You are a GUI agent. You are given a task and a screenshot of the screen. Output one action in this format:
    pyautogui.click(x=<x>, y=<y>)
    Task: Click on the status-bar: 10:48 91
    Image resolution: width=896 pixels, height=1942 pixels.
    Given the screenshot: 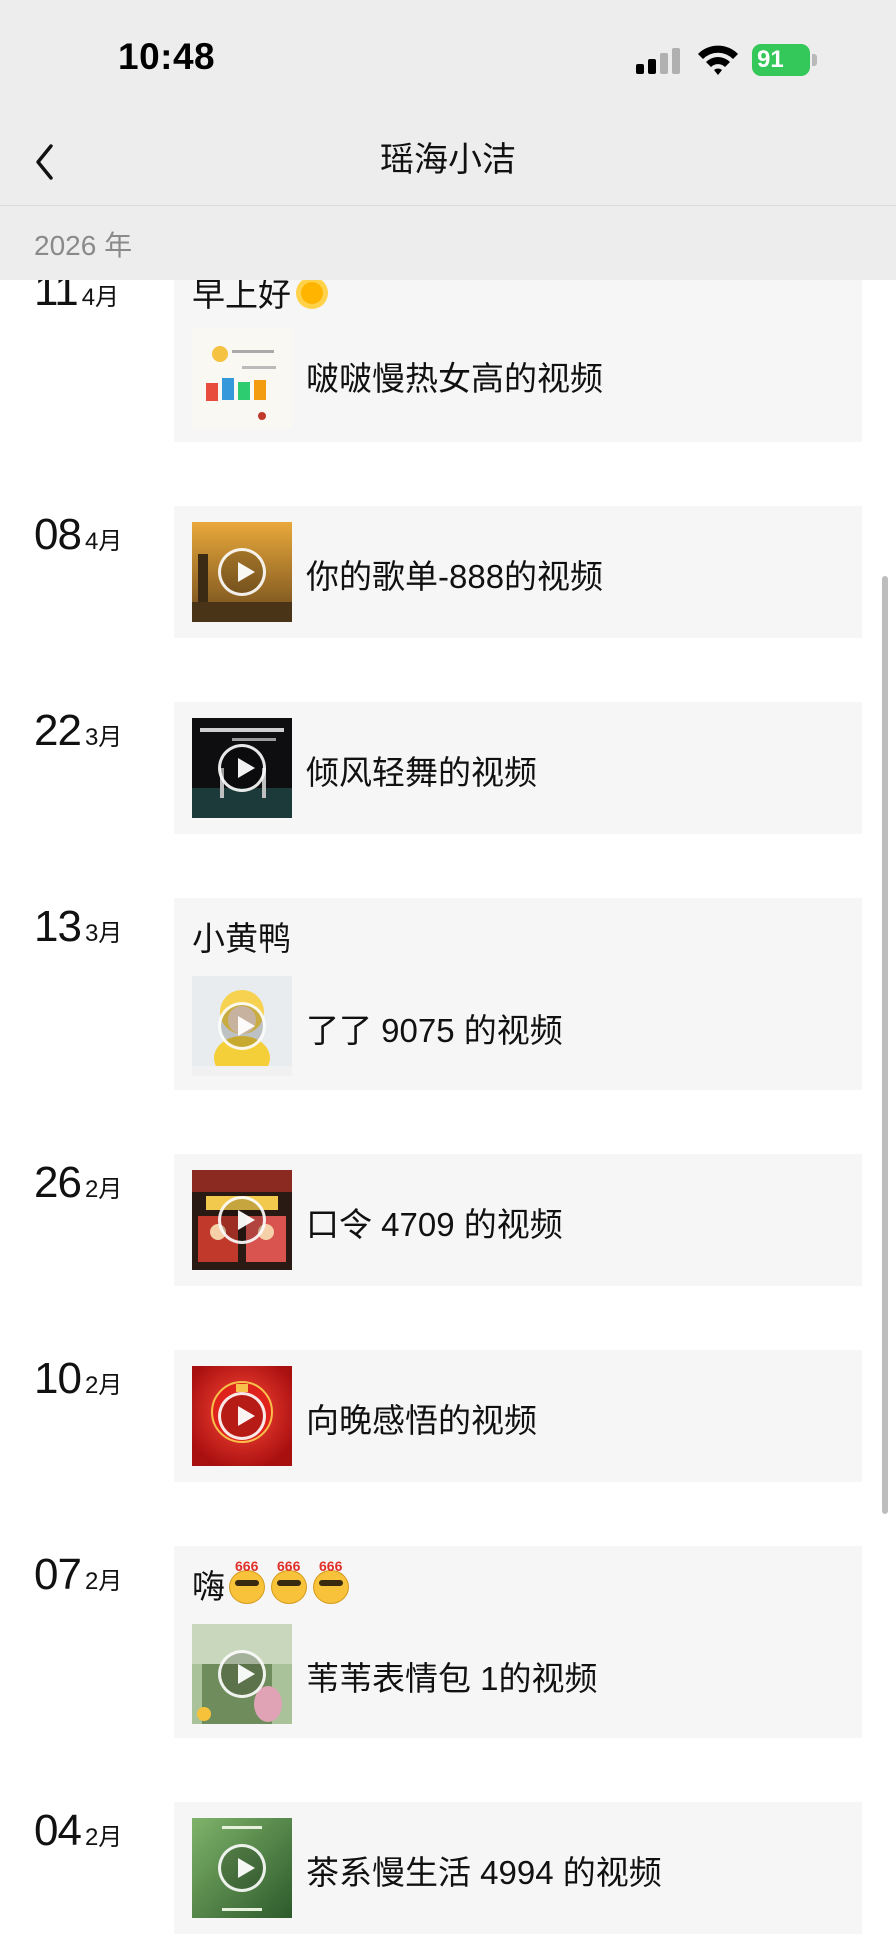 What is the action you would take?
    pyautogui.click(x=448, y=60)
    